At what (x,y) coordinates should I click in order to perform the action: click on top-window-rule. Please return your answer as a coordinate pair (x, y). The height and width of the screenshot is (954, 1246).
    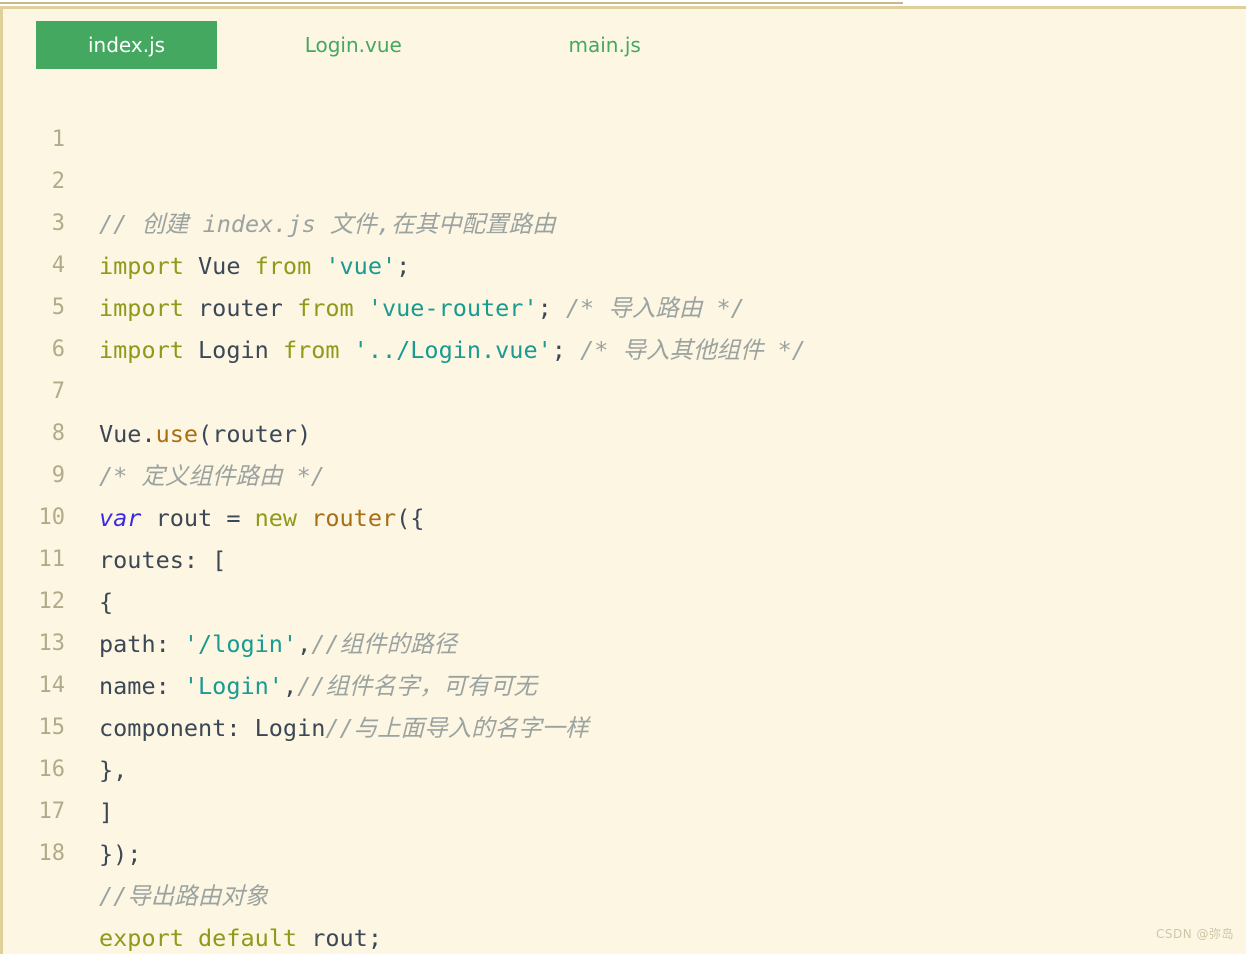
    Looking at the image, I should click on (451, 3).